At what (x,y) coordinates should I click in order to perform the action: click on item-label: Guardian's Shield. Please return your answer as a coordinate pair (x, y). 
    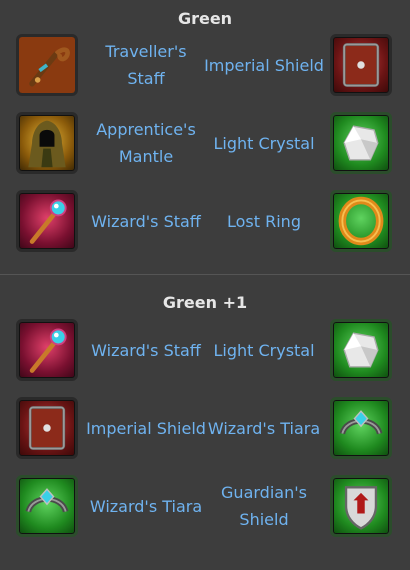
    Looking at the image, I should click on (264, 506).